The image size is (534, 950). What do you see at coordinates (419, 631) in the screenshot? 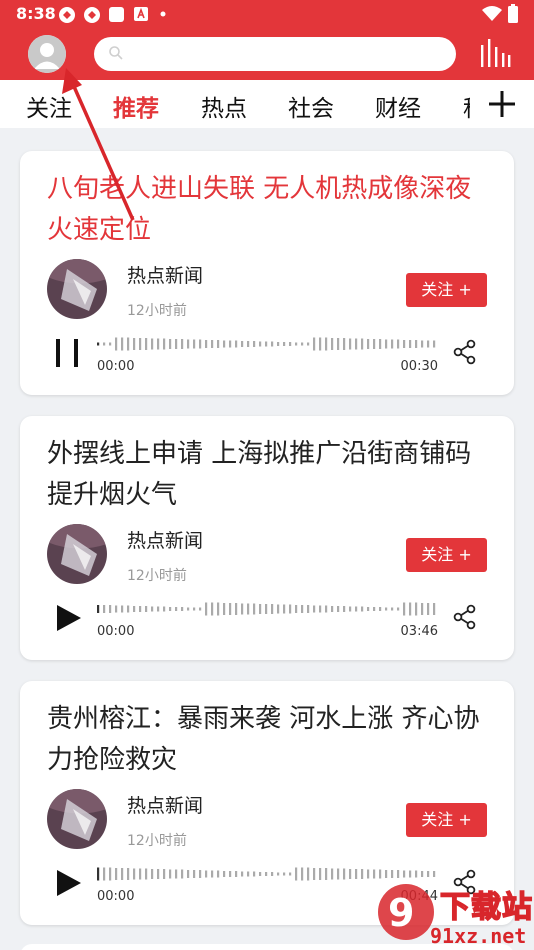
I see `duration: 03:46` at bounding box center [419, 631].